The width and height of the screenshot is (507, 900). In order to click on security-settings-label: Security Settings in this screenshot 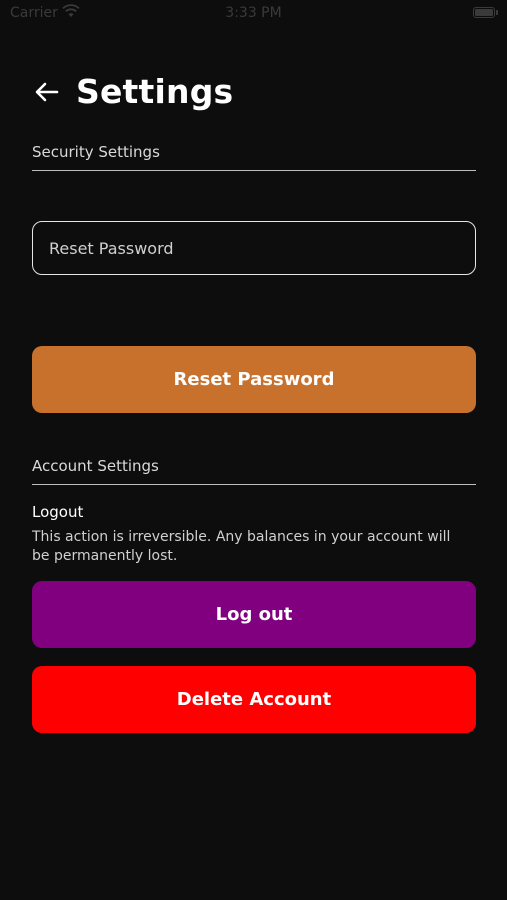, I will do `click(254, 157)`.